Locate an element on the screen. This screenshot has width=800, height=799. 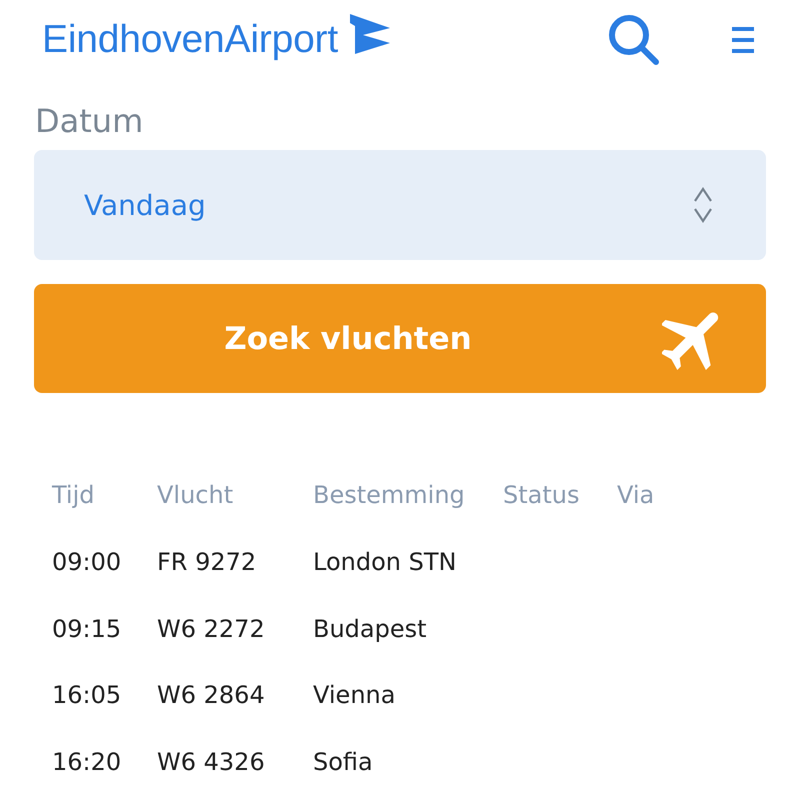
table-cell: W6 2272 is located at coordinates (211, 628).